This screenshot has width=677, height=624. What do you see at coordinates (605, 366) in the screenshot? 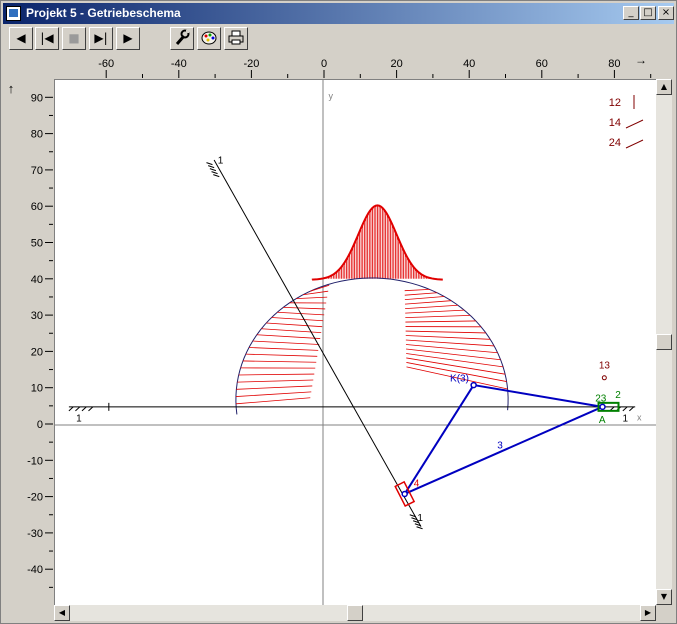
I see `label-joint13: 13` at bounding box center [605, 366].